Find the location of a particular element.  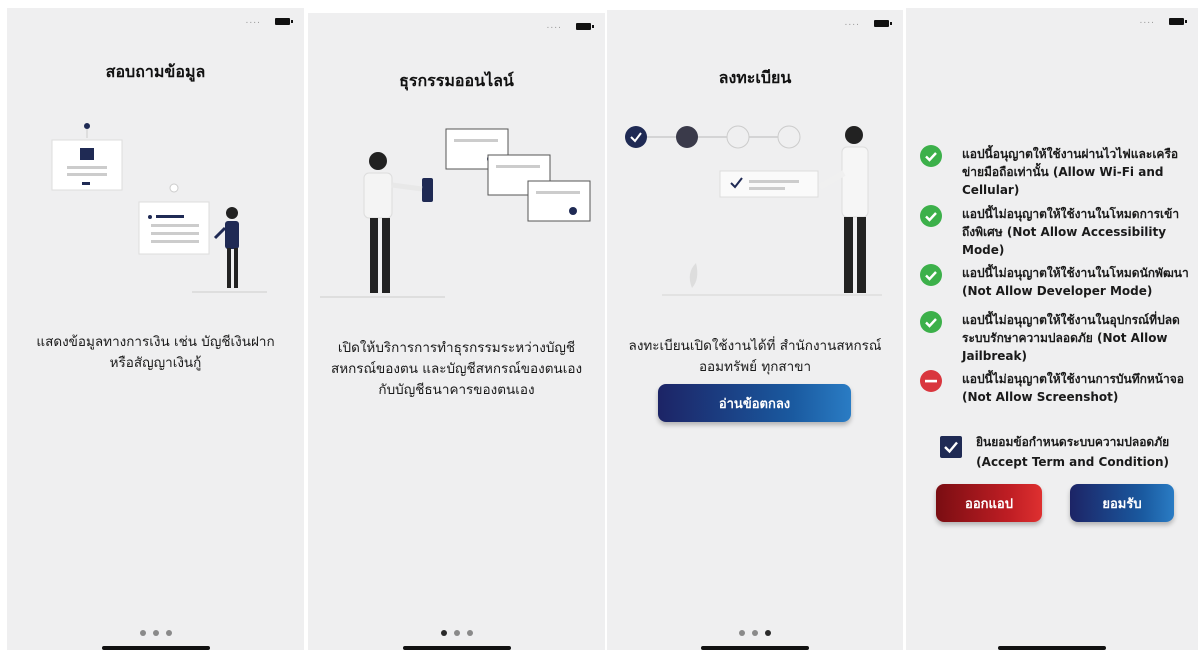

transaction-illustration is located at coordinates (455, 213).